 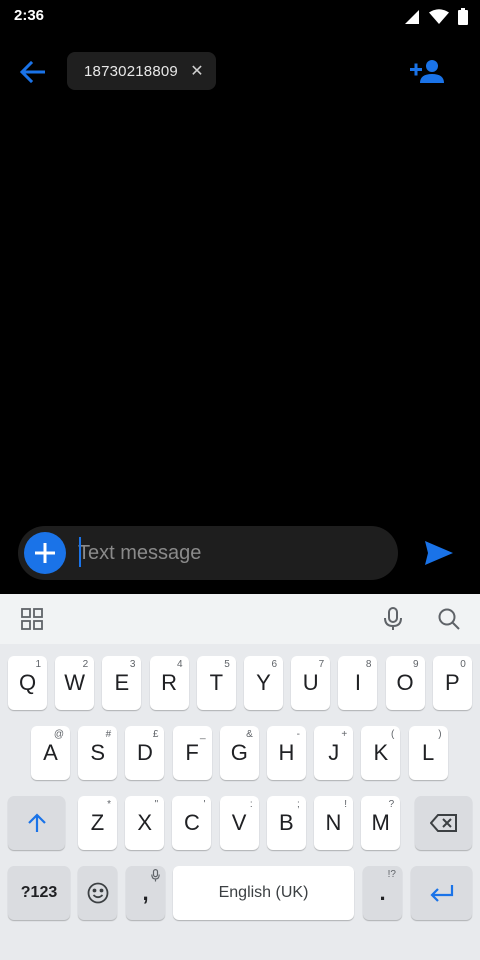 I want to click on back-button, so click(x=32, y=72).